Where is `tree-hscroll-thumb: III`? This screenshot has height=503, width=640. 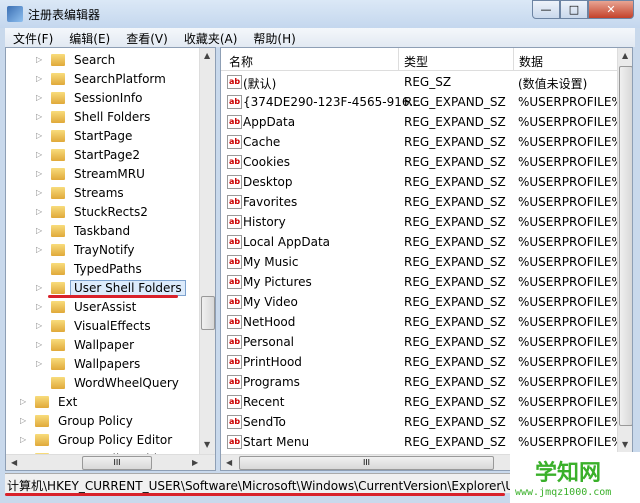 tree-hscroll-thumb: III is located at coordinates (117, 463).